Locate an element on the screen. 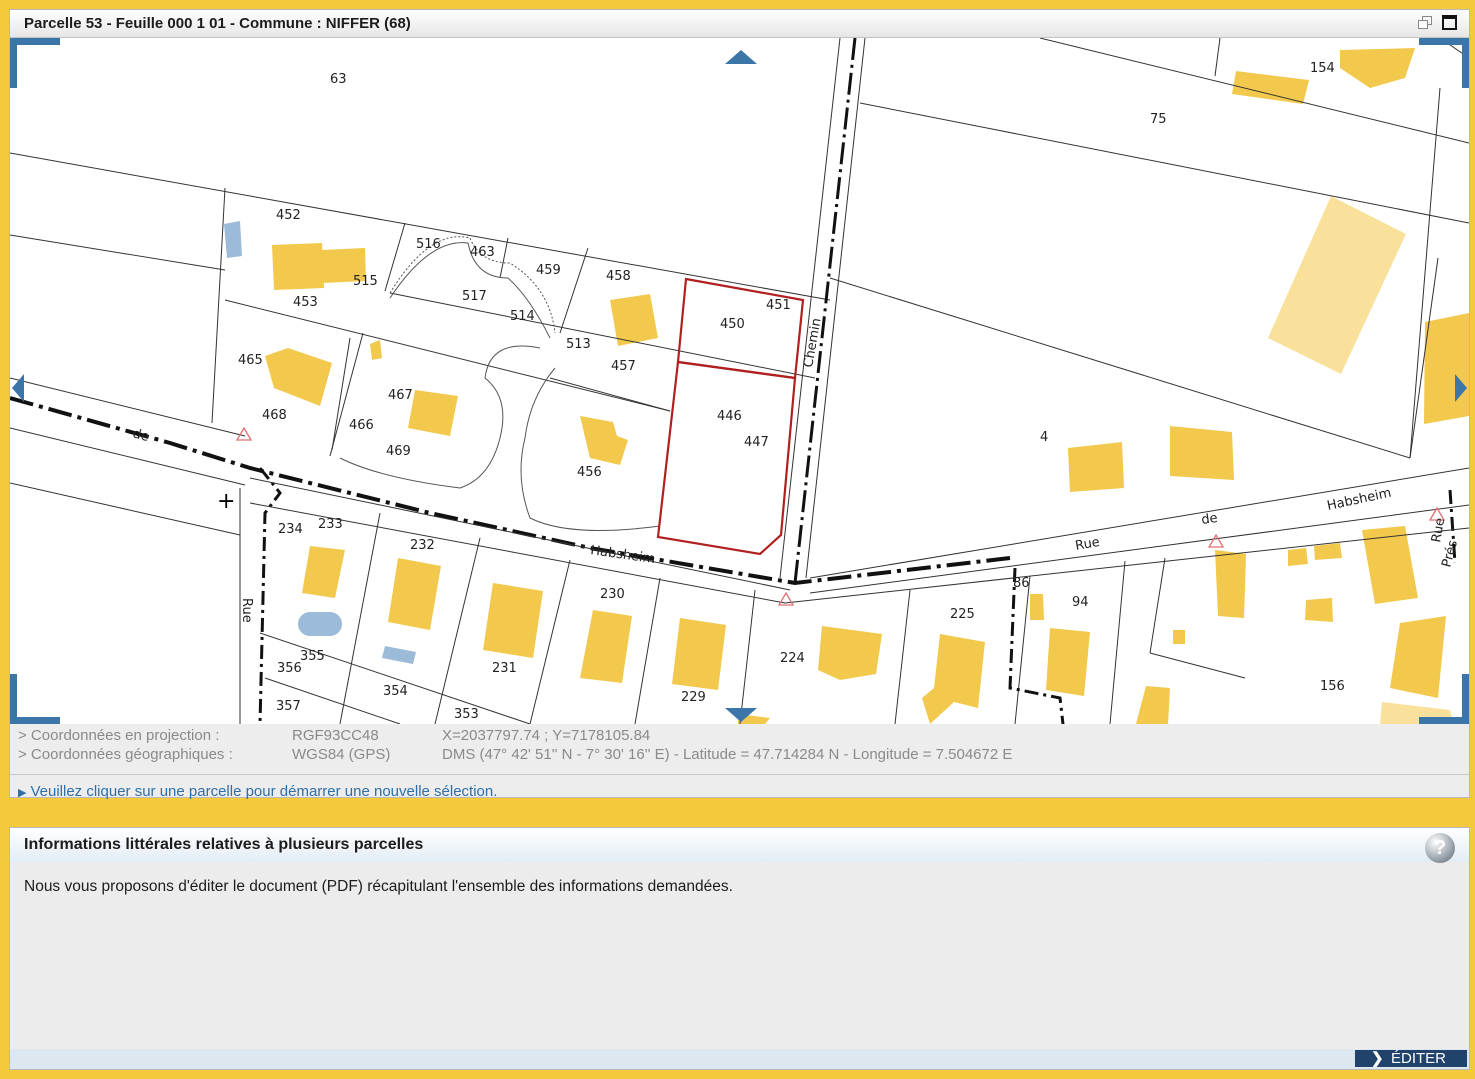 This screenshot has height=1079, width=1475. geographic-label: > Coordonnées géographiques : is located at coordinates (125, 754).